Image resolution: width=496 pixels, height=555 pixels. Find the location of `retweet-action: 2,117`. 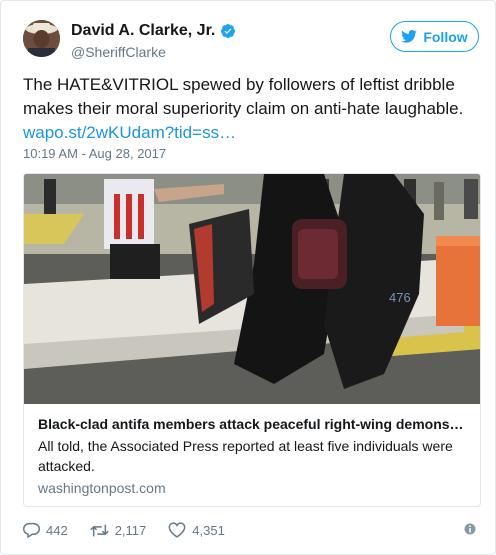

retweet-action: 2,117 is located at coordinates (118, 530).